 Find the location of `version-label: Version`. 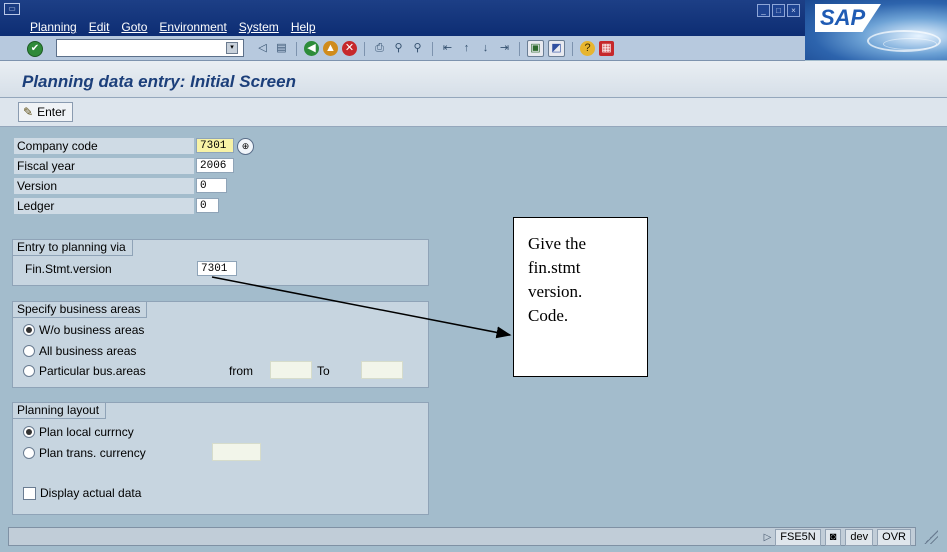

version-label: Version is located at coordinates (104, 186).